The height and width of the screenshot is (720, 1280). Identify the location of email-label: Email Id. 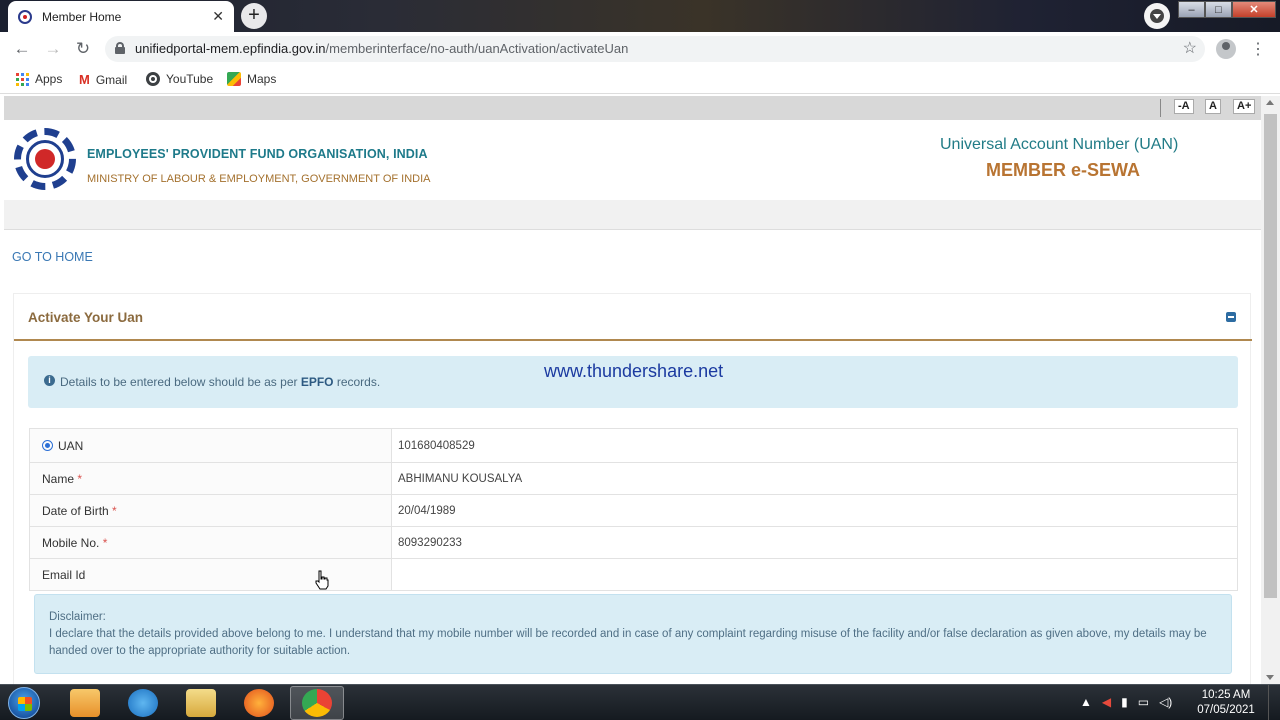
(64, 574).